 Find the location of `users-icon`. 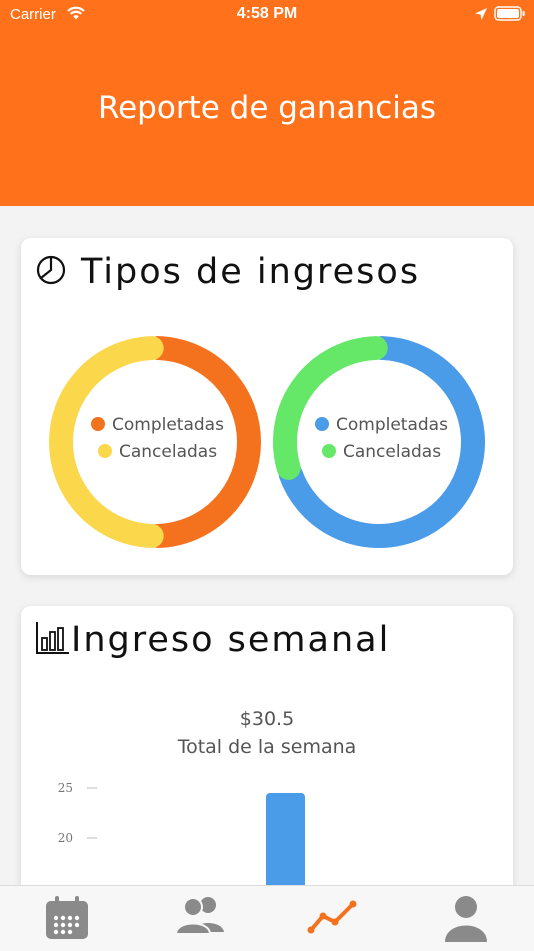

users-icon is located at coordinates (199, 916).